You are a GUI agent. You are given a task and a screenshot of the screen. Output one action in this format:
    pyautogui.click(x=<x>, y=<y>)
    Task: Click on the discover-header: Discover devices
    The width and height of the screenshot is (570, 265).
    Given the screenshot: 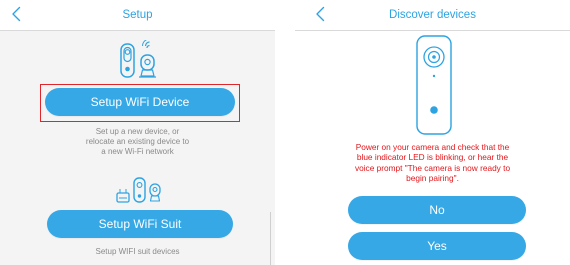 What is the action you would take?
    pyautogui.click(x=432, y=15)
    